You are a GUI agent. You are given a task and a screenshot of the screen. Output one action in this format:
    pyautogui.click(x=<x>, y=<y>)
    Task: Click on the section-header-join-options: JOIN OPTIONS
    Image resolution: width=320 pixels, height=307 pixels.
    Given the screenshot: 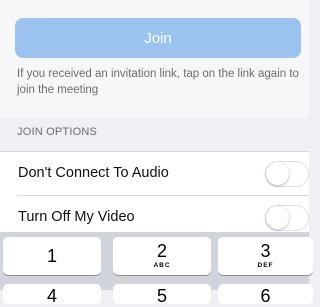 What is the action you would take?
    pyautogui.click(x=57, y=132)
    